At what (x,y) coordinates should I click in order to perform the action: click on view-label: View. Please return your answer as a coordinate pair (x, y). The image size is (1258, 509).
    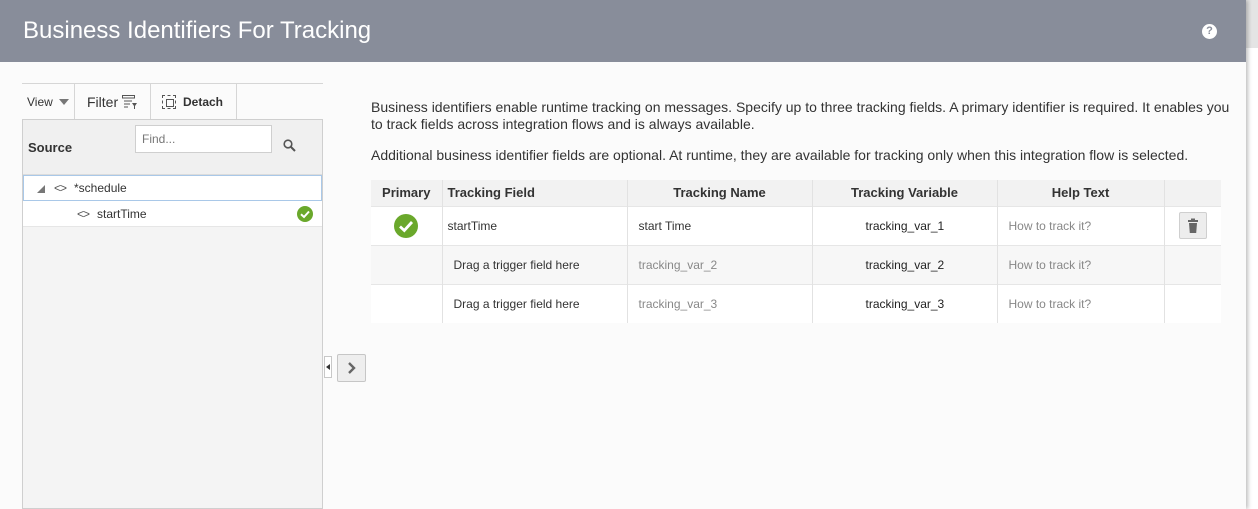
    Looking at the image, I should click on (40, 101).